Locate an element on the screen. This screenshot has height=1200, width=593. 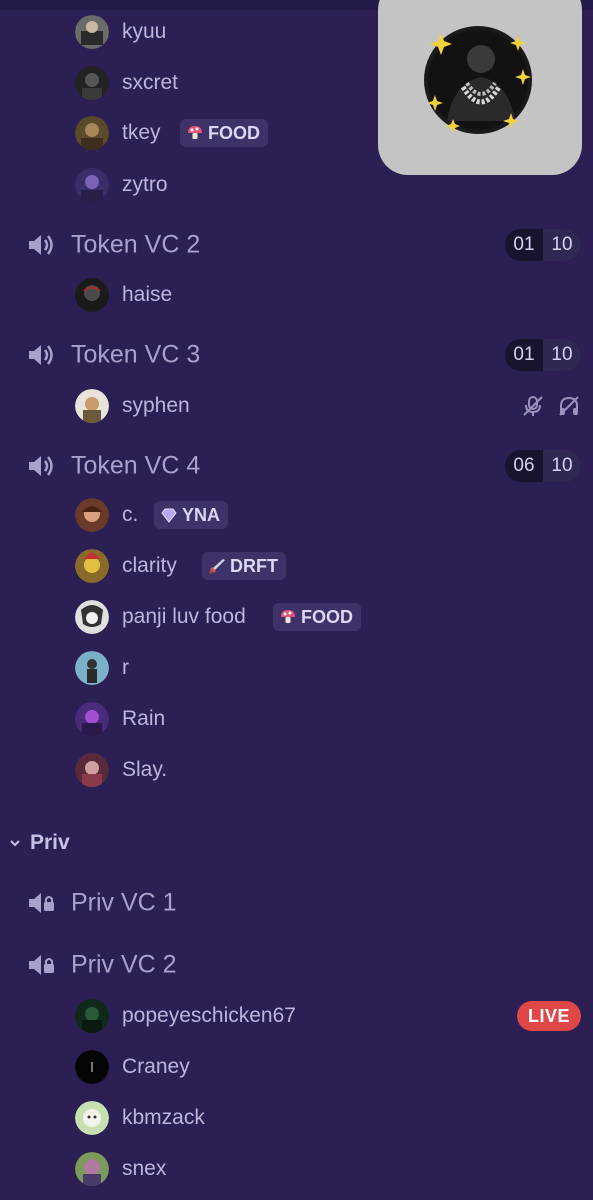
user-name: snex is located at coordinates (144, 1168).